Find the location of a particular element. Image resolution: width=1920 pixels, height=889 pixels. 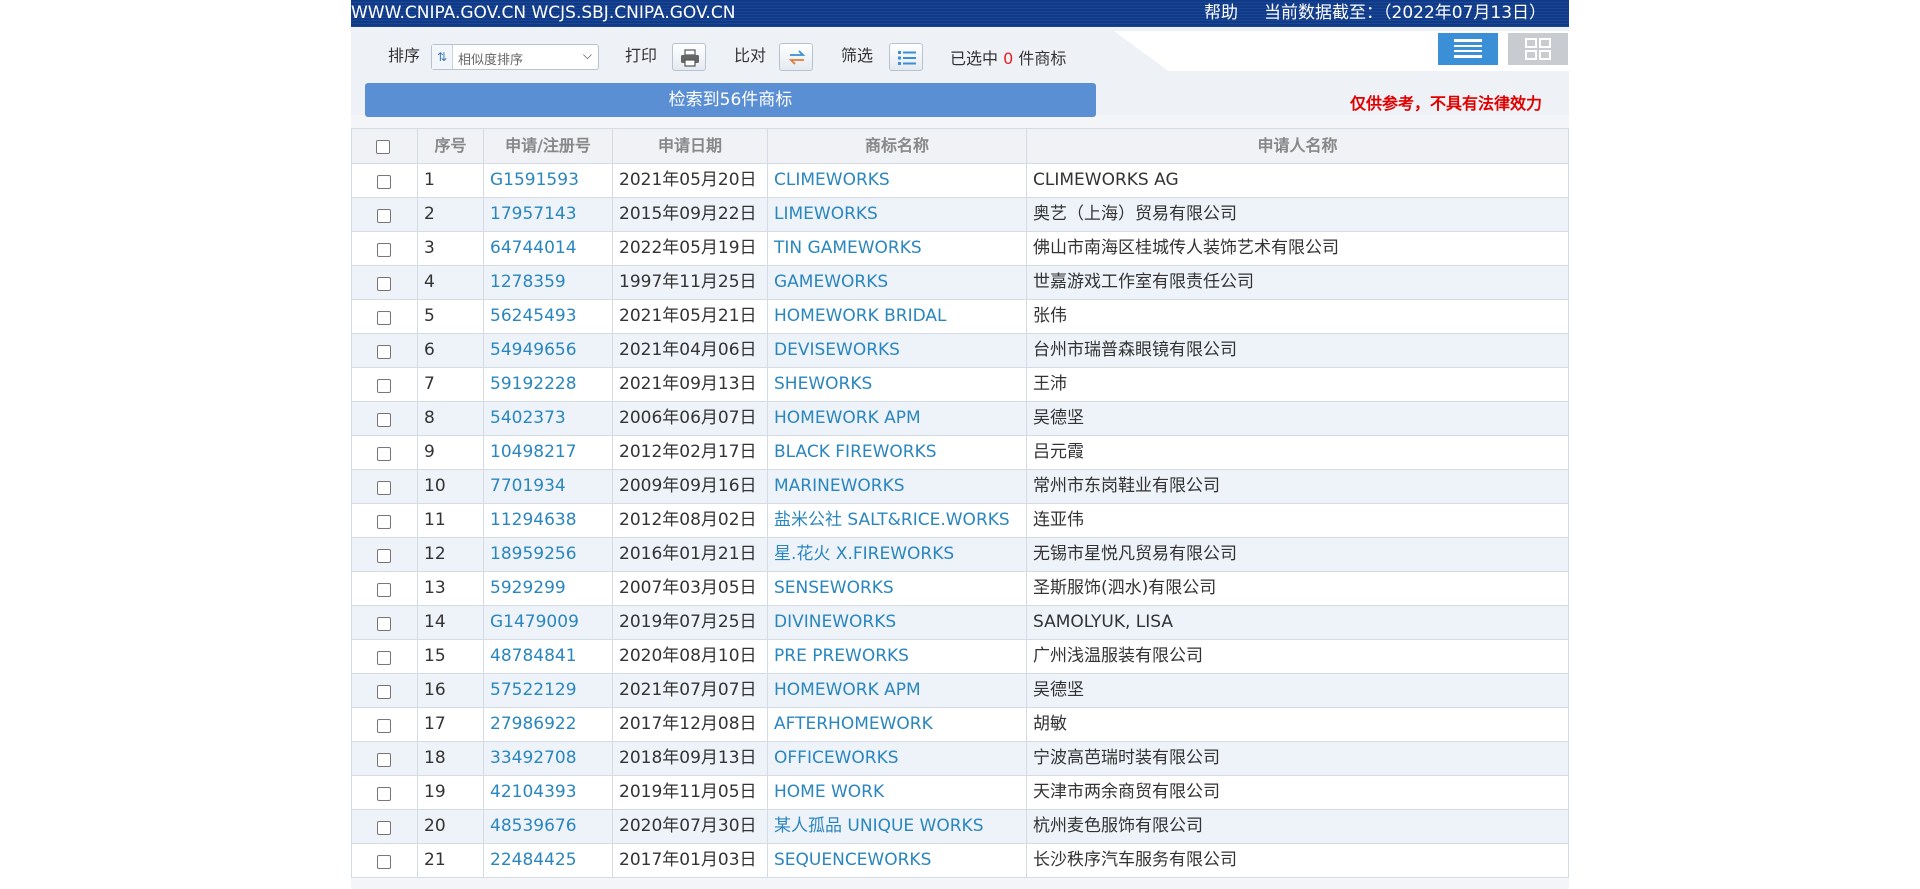

row-reg-no-link: 56245493 is located at coordinates (547, 316).